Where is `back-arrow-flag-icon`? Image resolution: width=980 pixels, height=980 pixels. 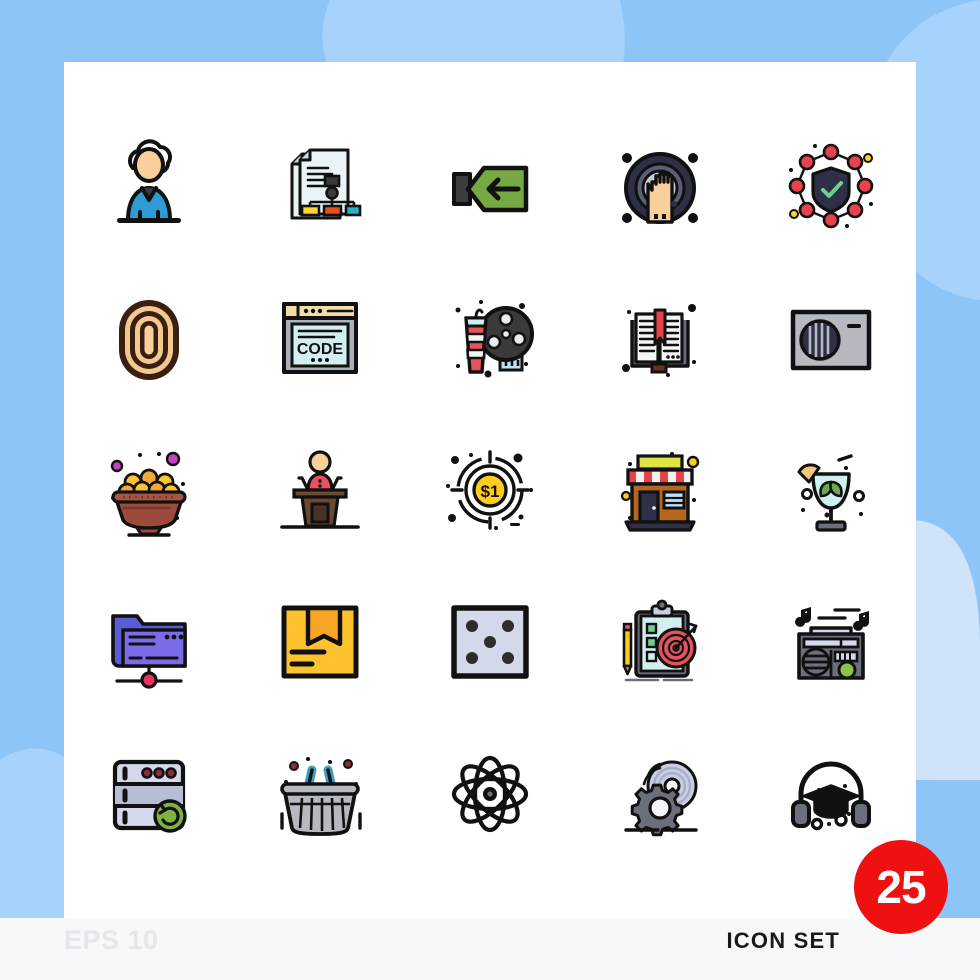
back-arrow-flag-icon is located at coordinates (490, 189).